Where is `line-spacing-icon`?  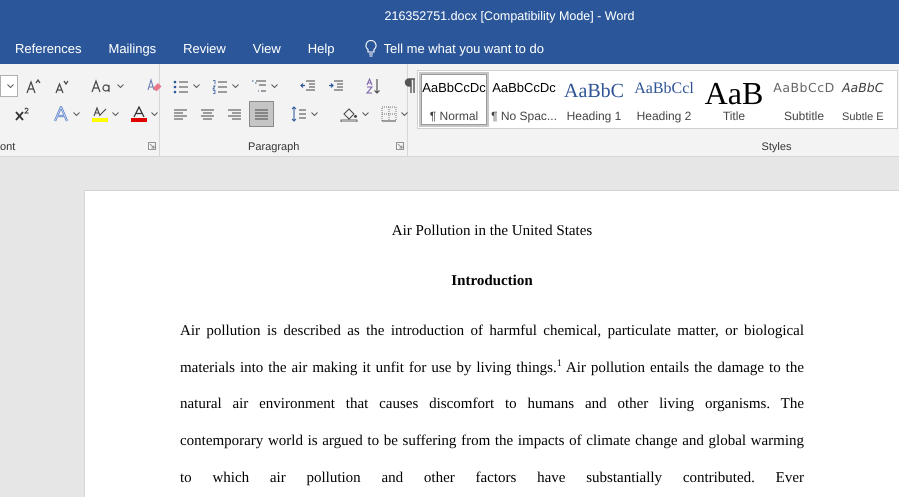 line-spacing-icon is located at coordinates (299, 114).